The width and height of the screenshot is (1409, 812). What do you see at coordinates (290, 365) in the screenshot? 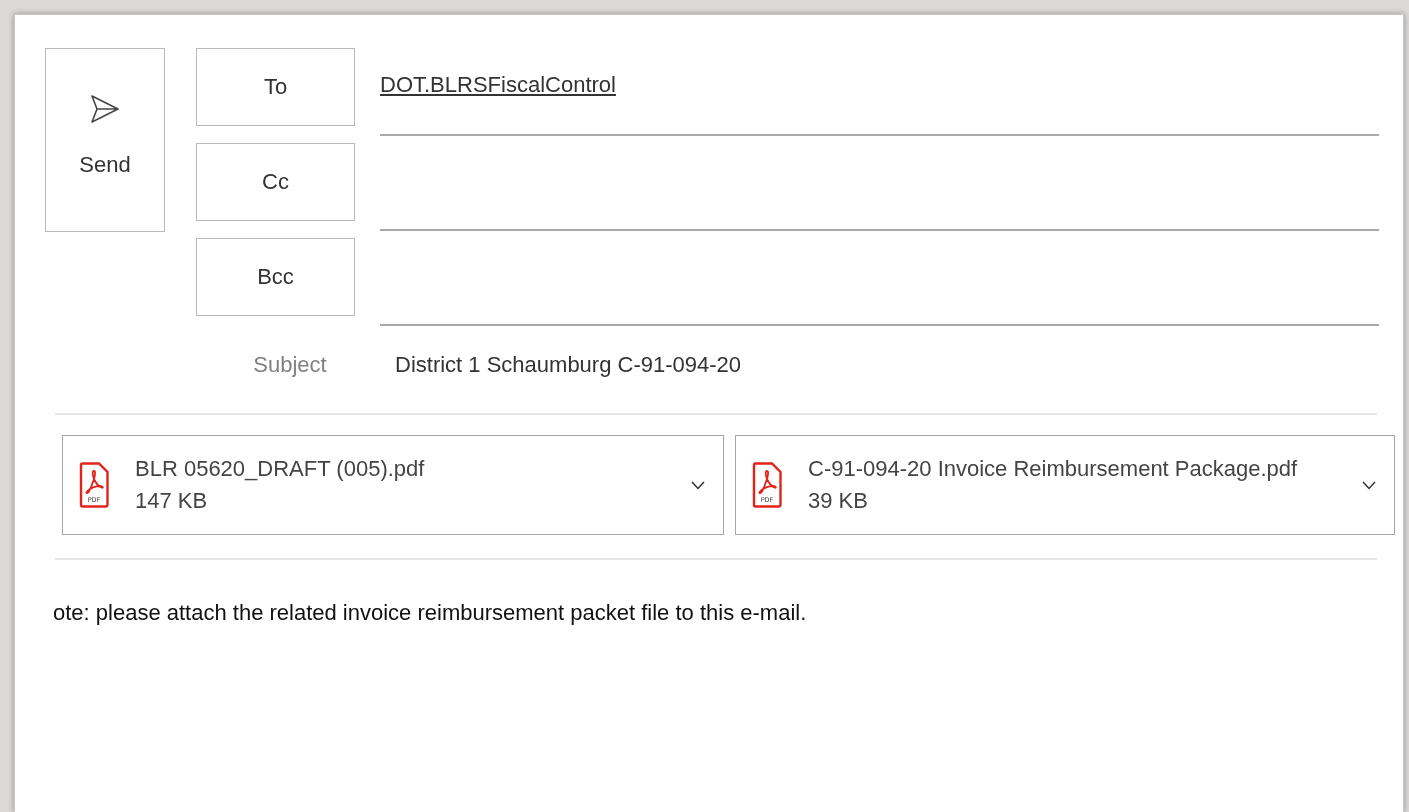
I see `subject-label: Subject` at bounding box center [290, 365].